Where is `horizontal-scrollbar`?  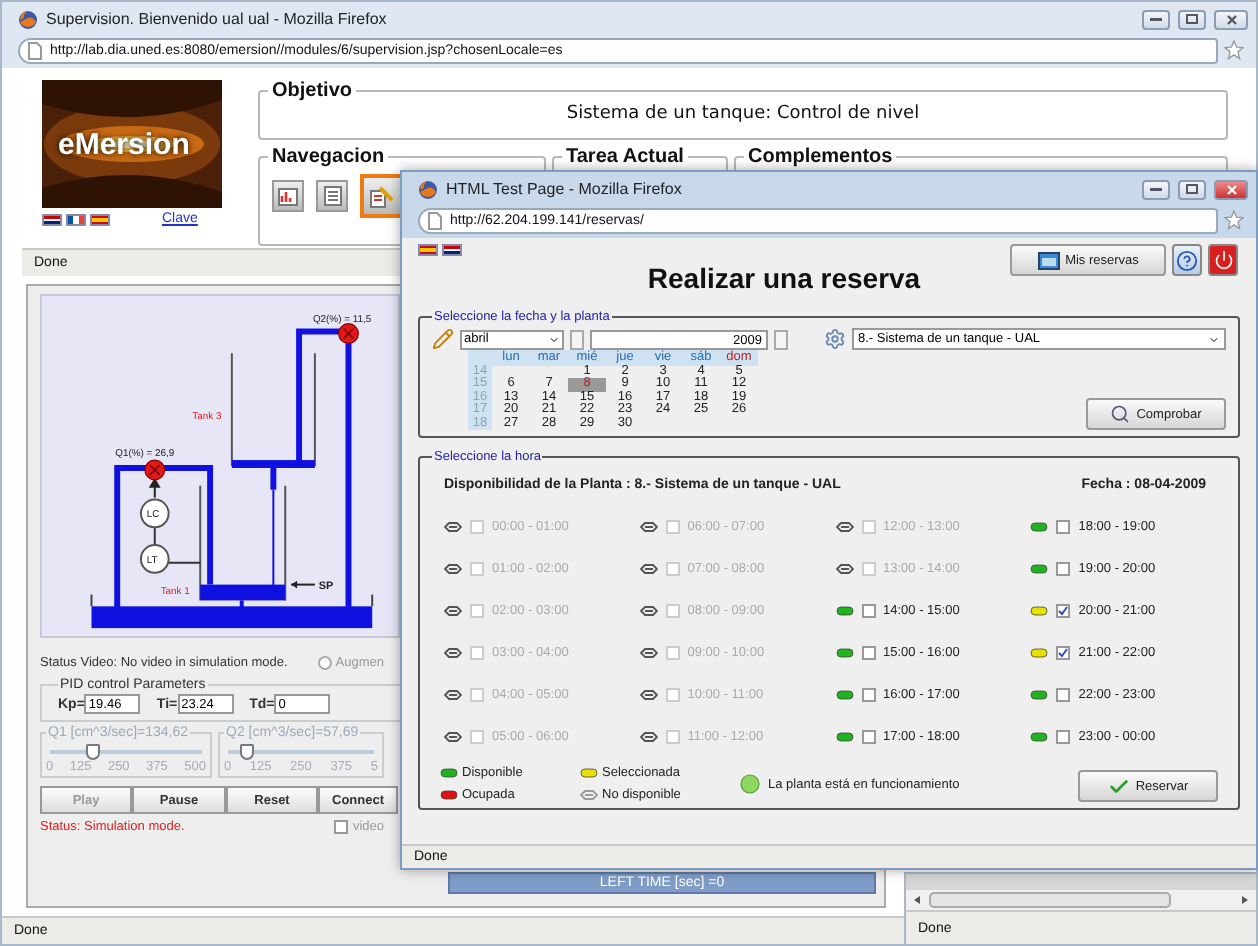 horizontal-scrollbar is located at coordinates (1081, 900).